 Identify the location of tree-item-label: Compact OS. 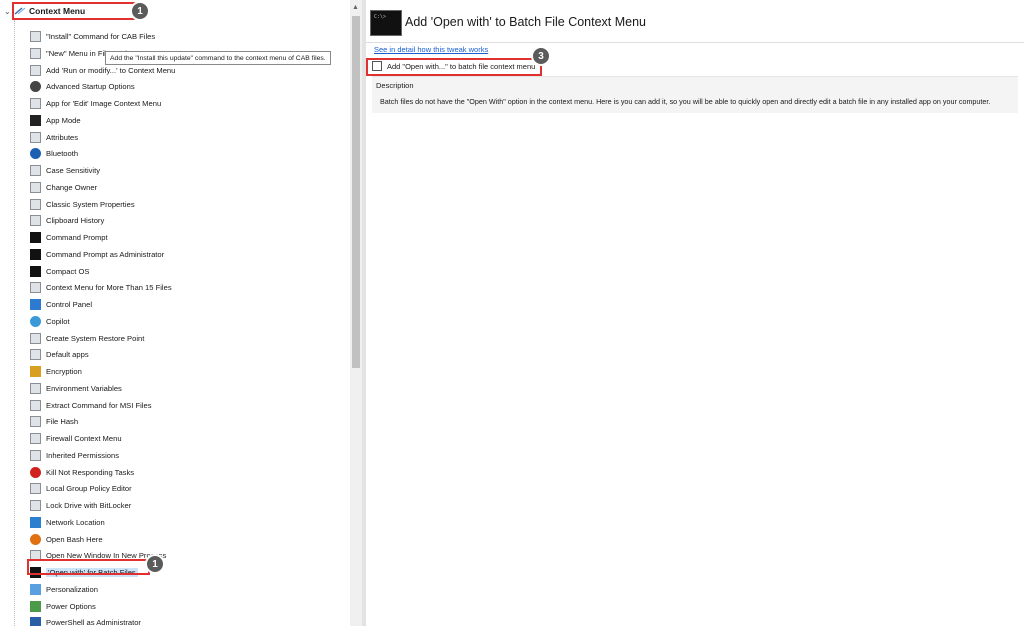
(68, 271).